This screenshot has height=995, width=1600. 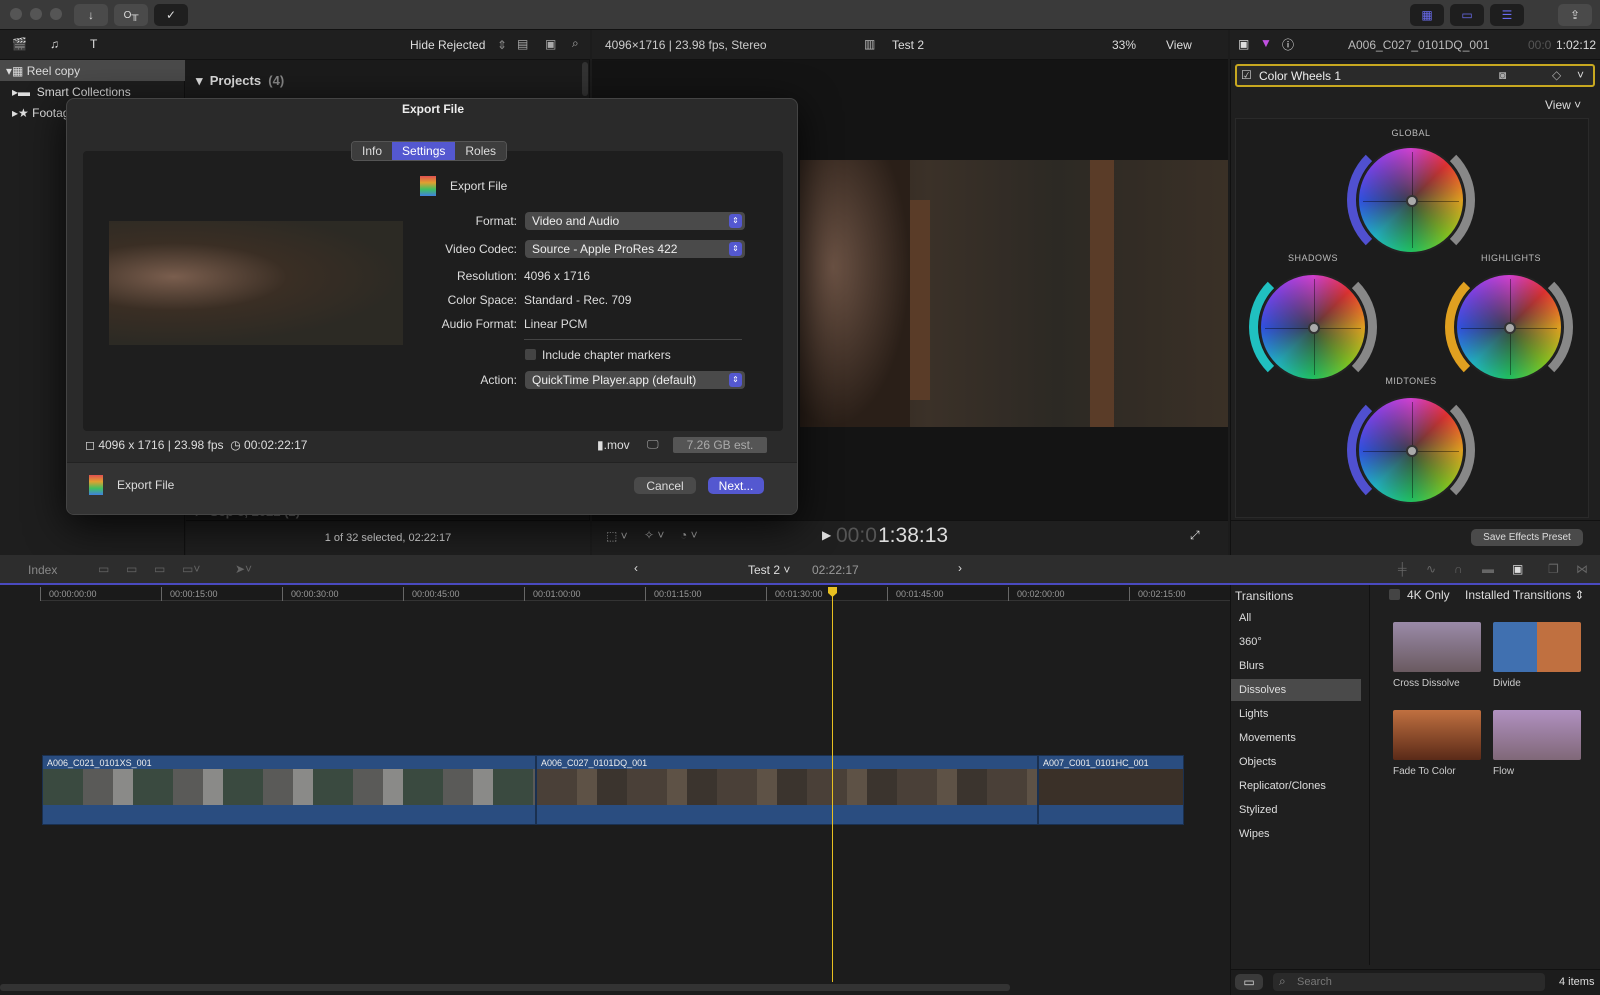 I want to click on effects-browser-icon: ⋈, so click(x=1582, y=569).